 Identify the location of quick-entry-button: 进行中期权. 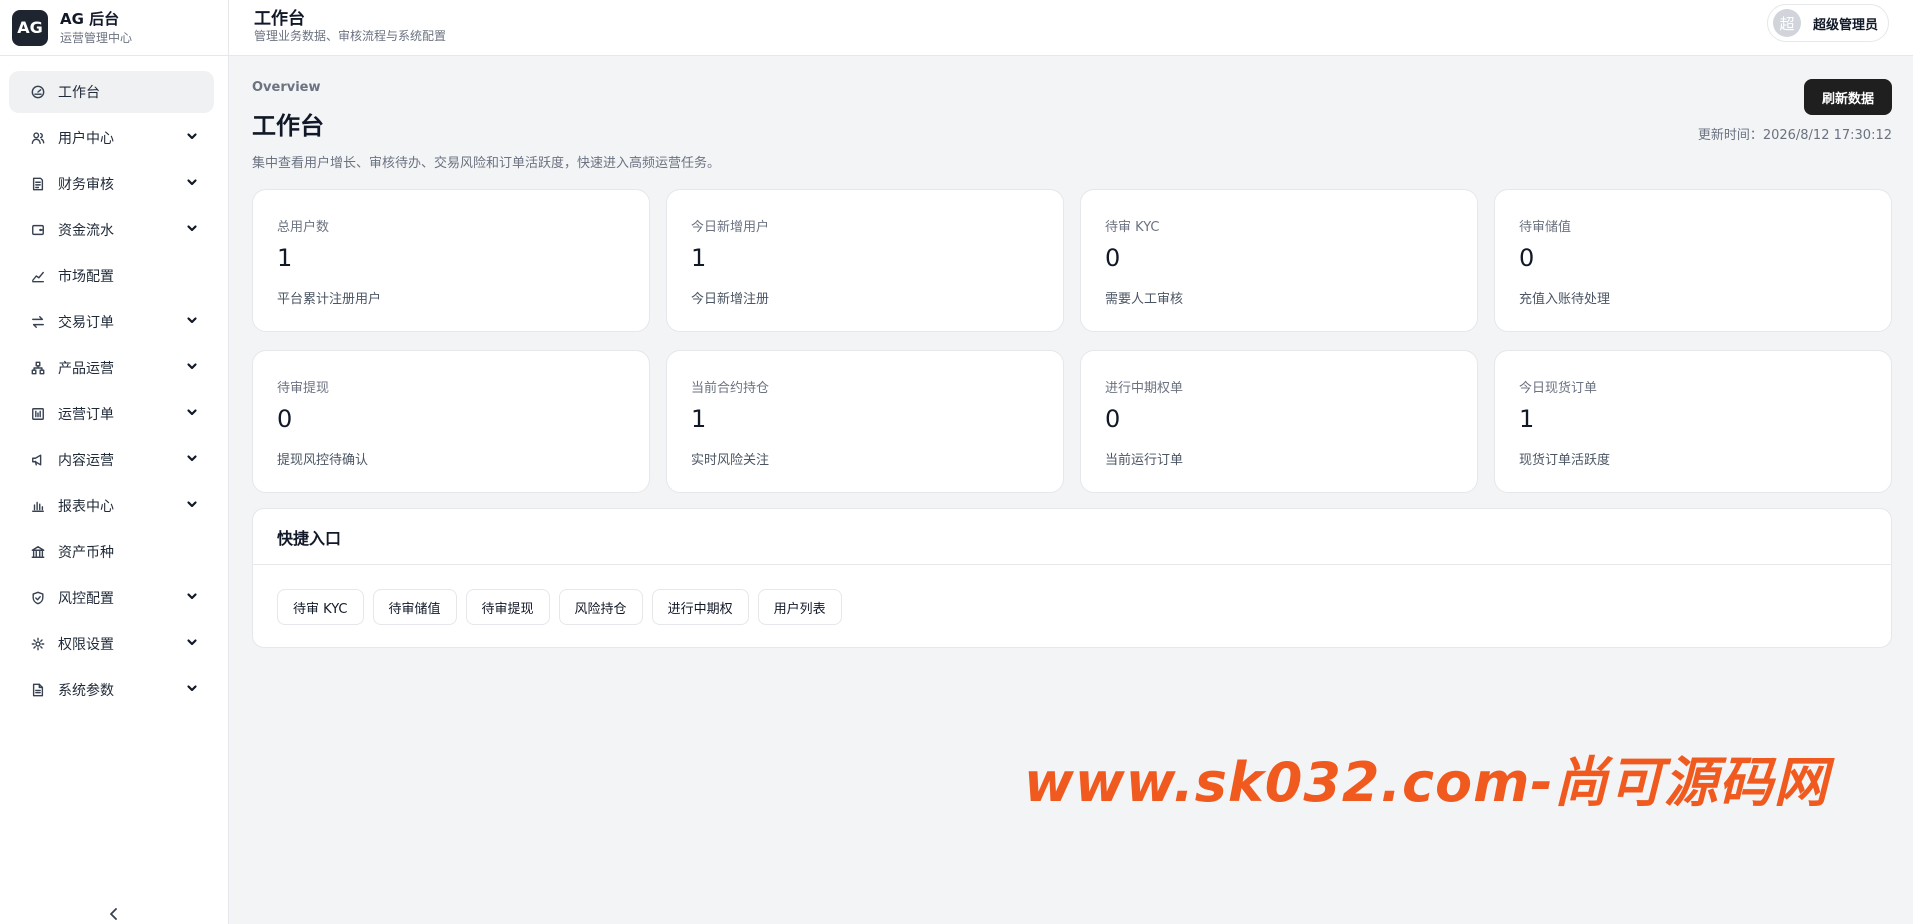
(700, 607).